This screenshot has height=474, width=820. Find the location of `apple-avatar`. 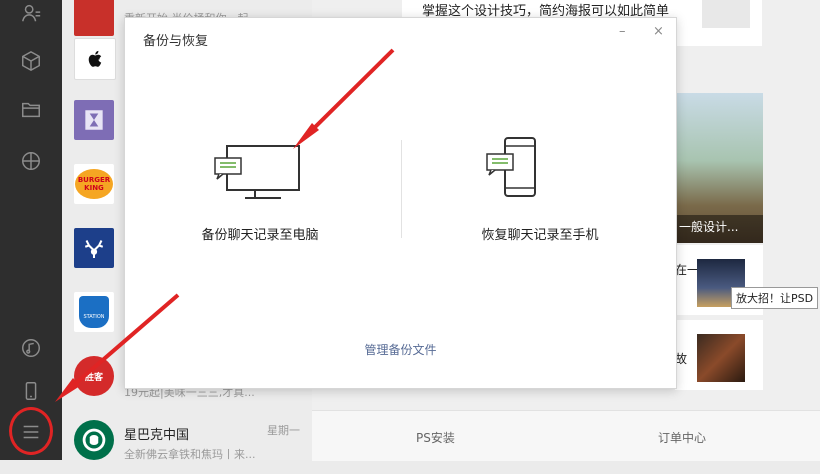

apple-avatar is located at coordinates (95, 59).